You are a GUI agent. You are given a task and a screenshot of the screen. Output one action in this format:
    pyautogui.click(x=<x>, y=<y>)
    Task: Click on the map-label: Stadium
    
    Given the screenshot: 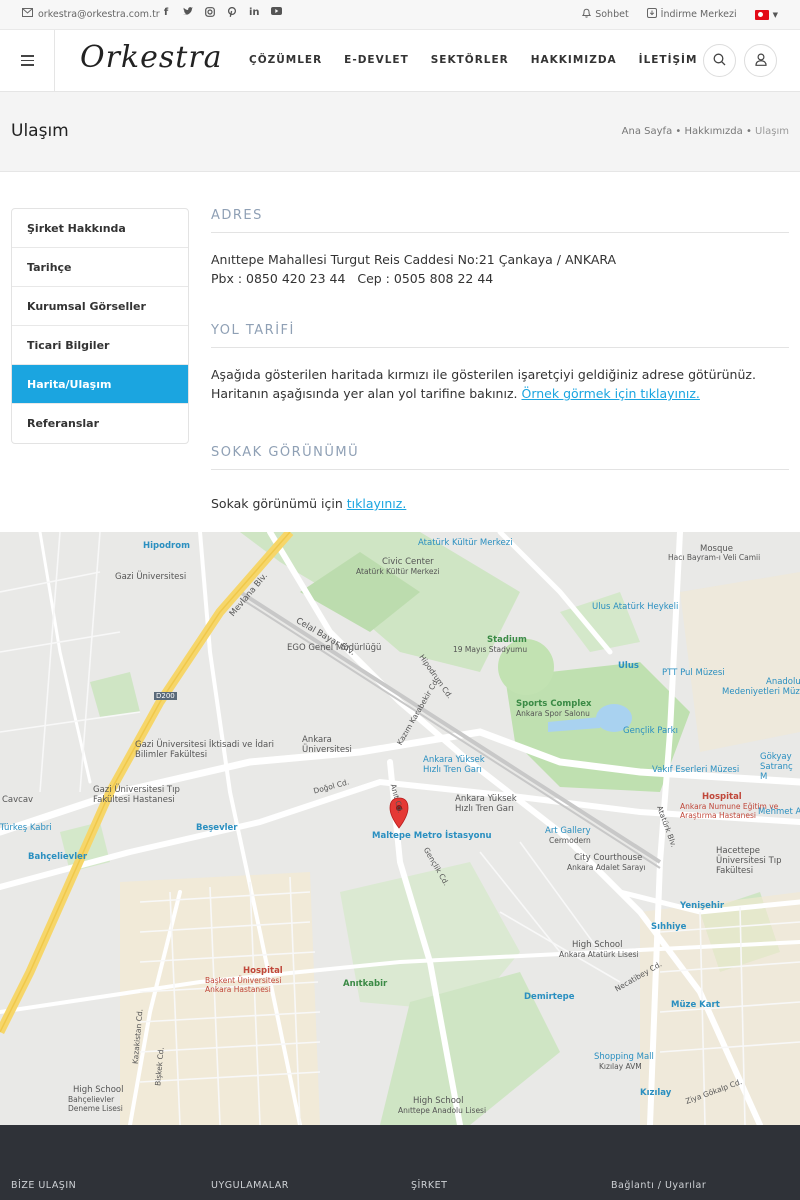 What is the action you would take?
    pyautogui.click(x=507, y=640)
    